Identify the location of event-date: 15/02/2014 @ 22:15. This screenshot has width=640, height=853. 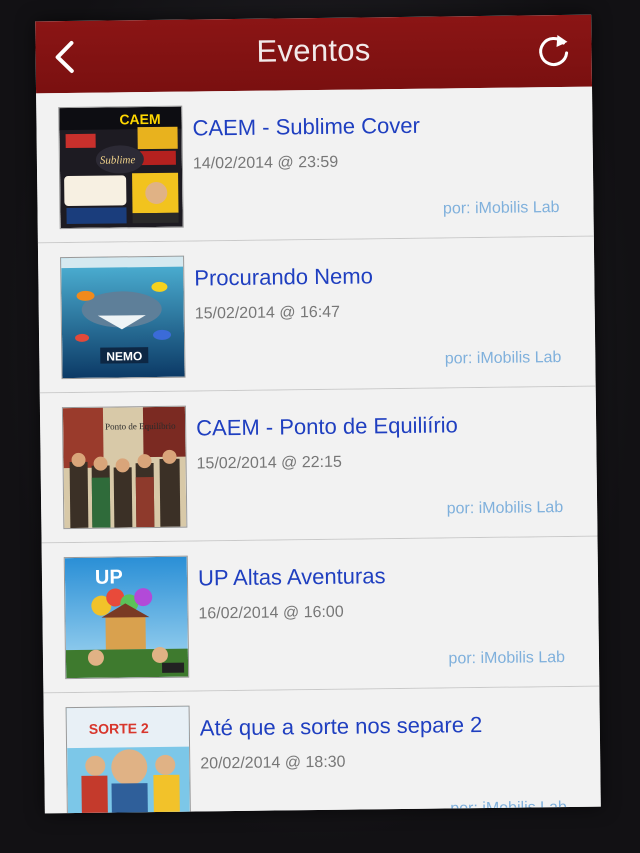
(269, 463).